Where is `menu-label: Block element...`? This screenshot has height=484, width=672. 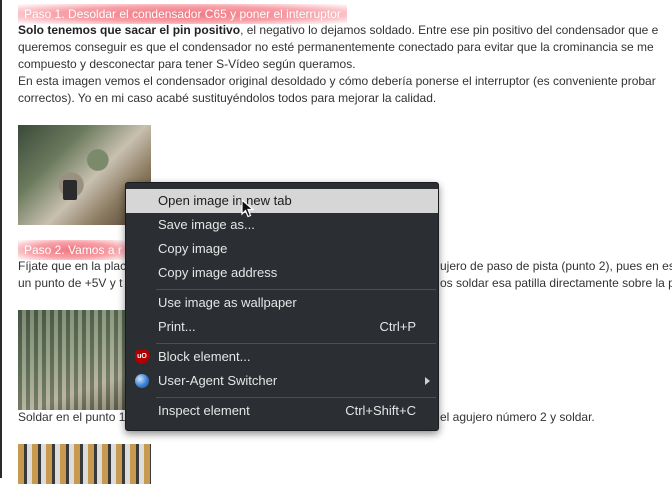 menu-label: Block element... is located at coordinates (204, 356).